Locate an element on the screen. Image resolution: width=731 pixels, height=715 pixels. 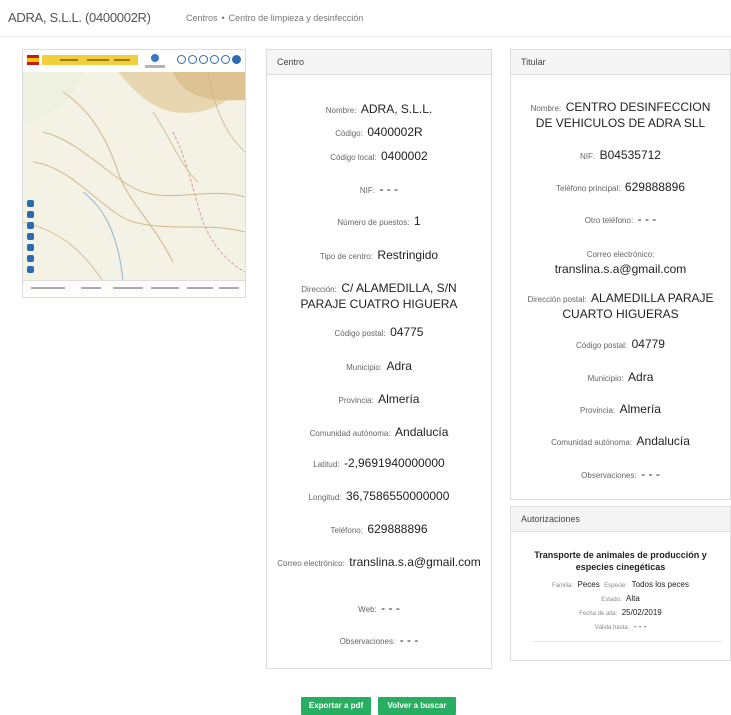
centro-observaciones: Observaciones: - - - is located at coordinates (379, 640).